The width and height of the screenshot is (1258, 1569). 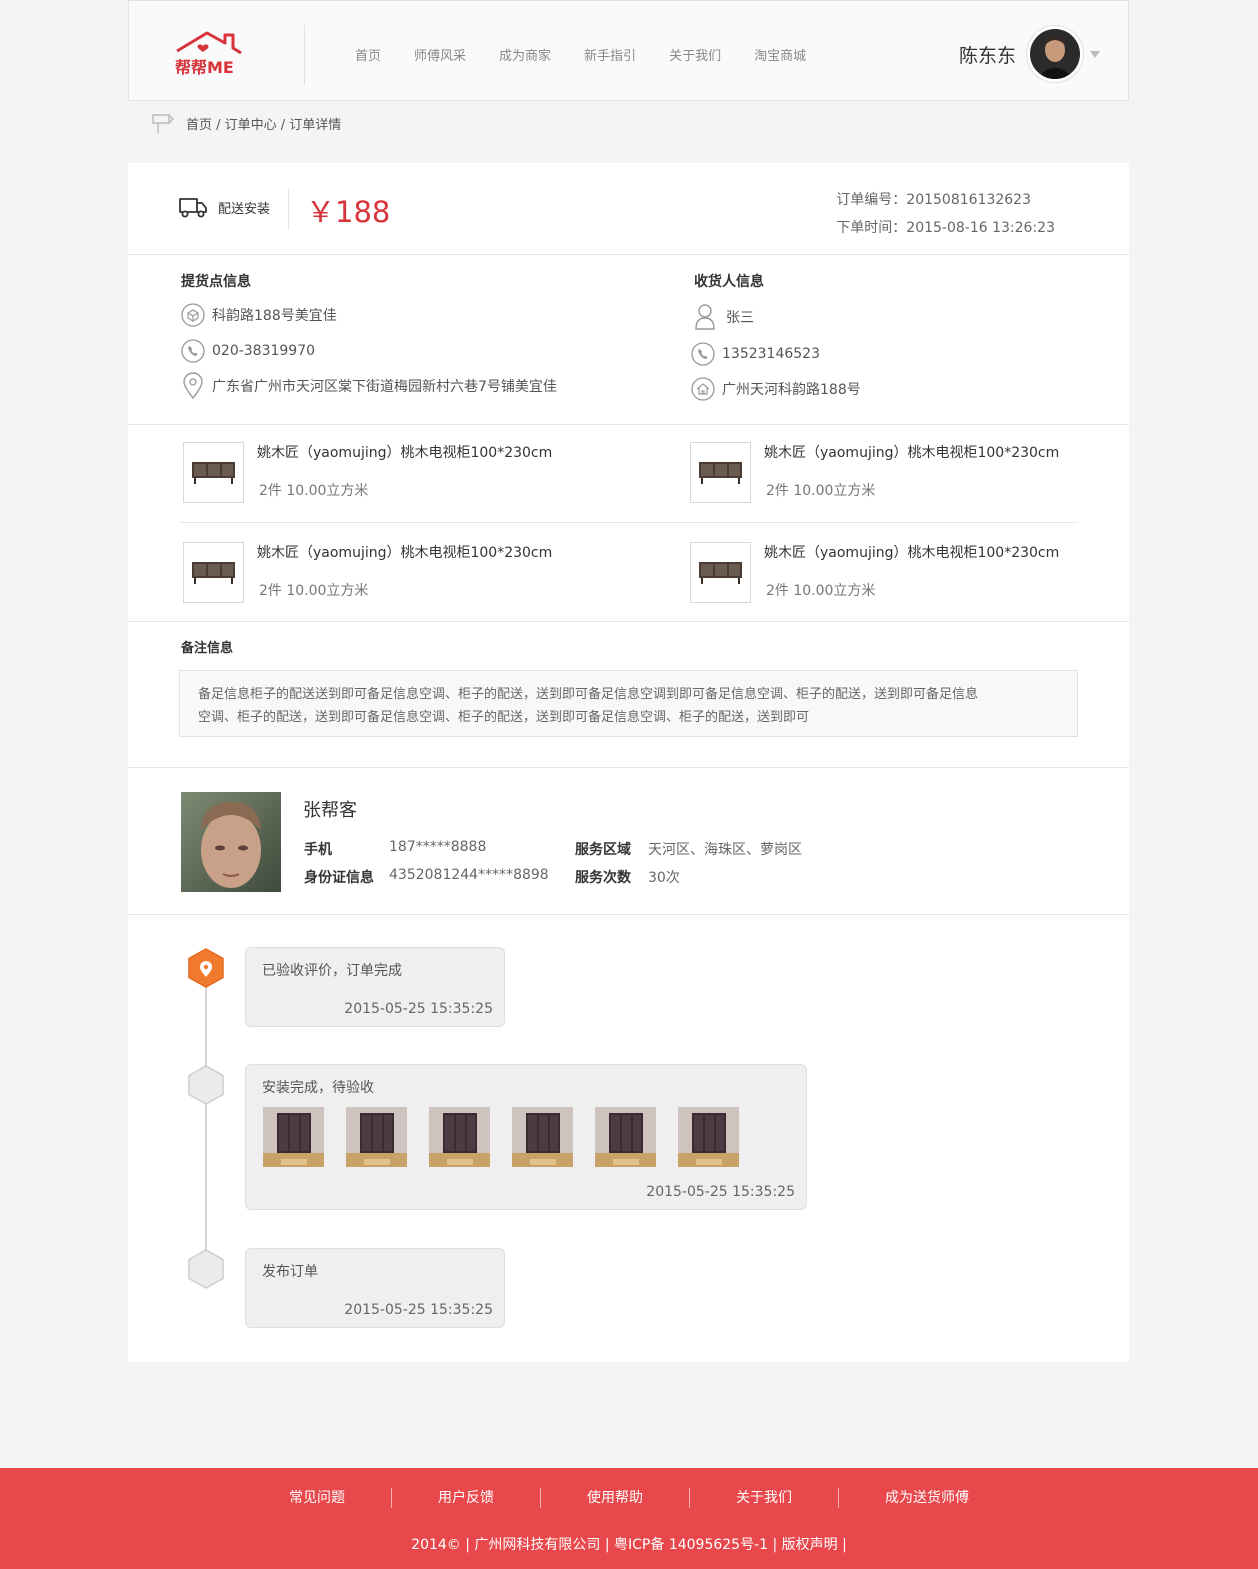 What do you see at coordinates (987, 54) in the screenshot?
I see `user-name: 陈东东` at bounding box center [987, 54].